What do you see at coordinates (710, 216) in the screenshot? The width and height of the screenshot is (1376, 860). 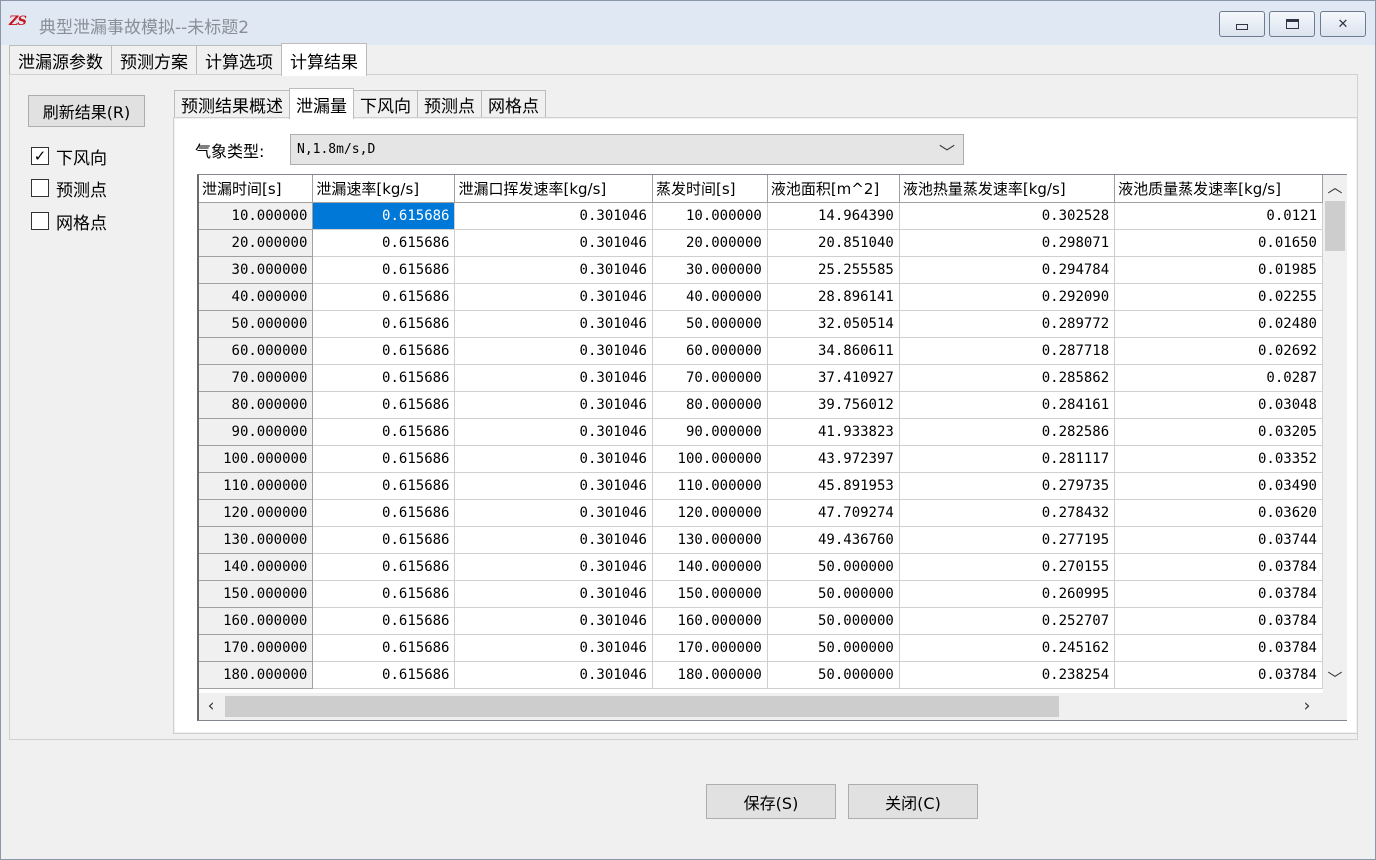 I see `grid-cell: 10.000000` at bounding box center [710, 216].